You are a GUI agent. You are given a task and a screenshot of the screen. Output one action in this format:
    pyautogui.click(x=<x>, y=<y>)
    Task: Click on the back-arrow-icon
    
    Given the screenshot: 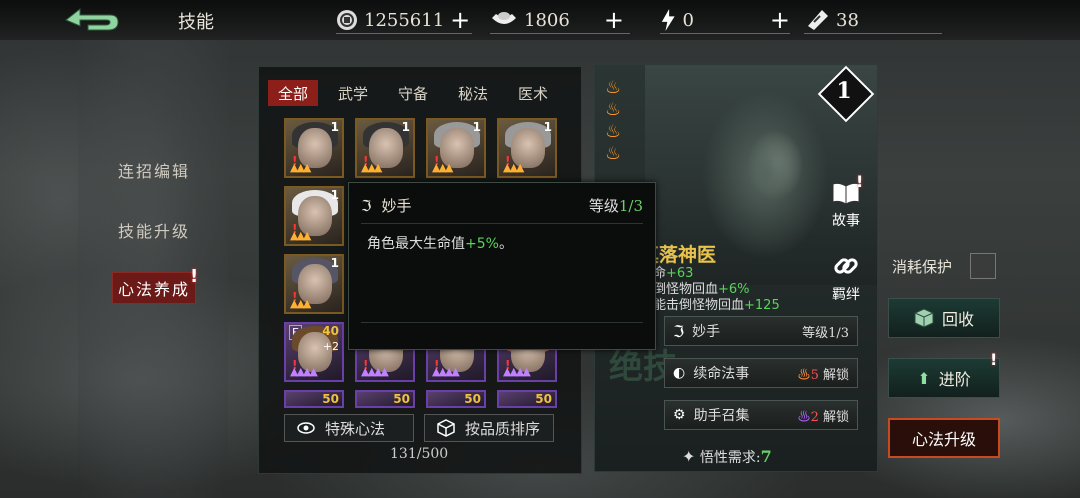 What is the action you would take?
    pyautogui.click(x=92, y=20)
    